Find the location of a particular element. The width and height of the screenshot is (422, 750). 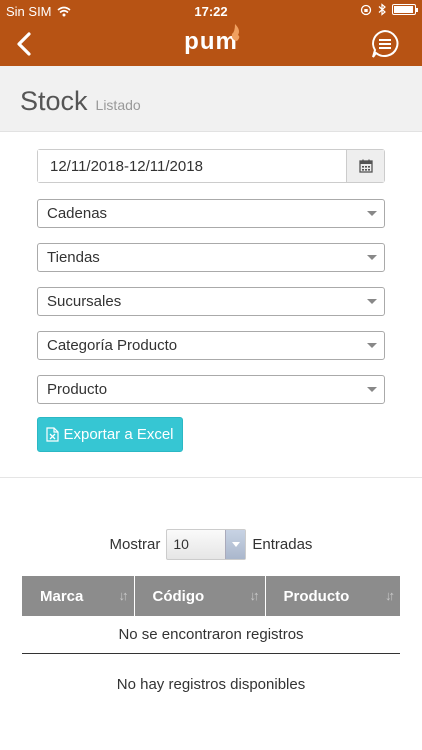

chat-menu-icon is located at coordinates (385, 43).